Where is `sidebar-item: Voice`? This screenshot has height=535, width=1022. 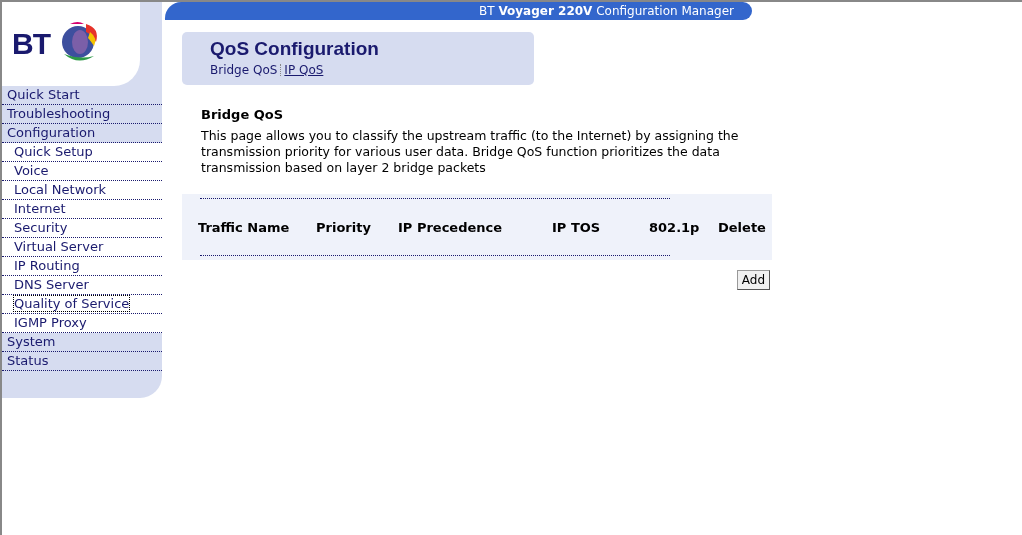 sidebar-item: Voice is located at coordinates (82, 171).